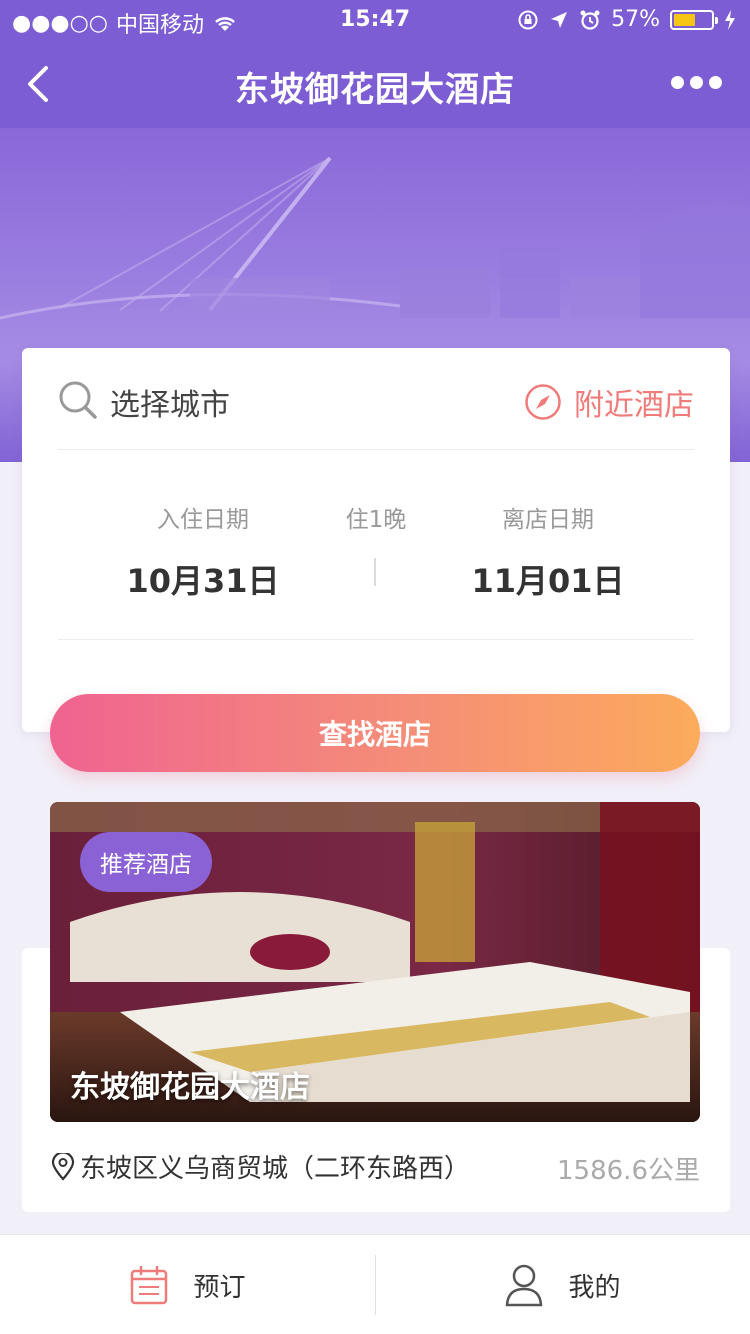 This screenshot has width=750, height=1334. I want to click on hotel-distance: 1586.6公里, so click(628, 1171).